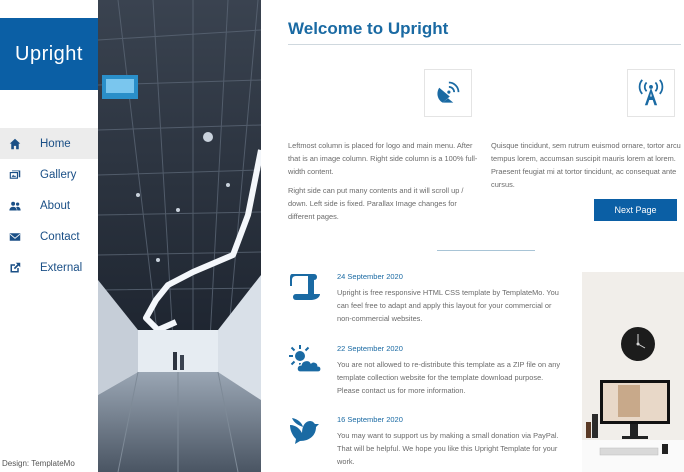  What do you see at coordinates (61, 267) in the screenshot?
I see `nav-item-label: External` at bounding box center [61, 267].